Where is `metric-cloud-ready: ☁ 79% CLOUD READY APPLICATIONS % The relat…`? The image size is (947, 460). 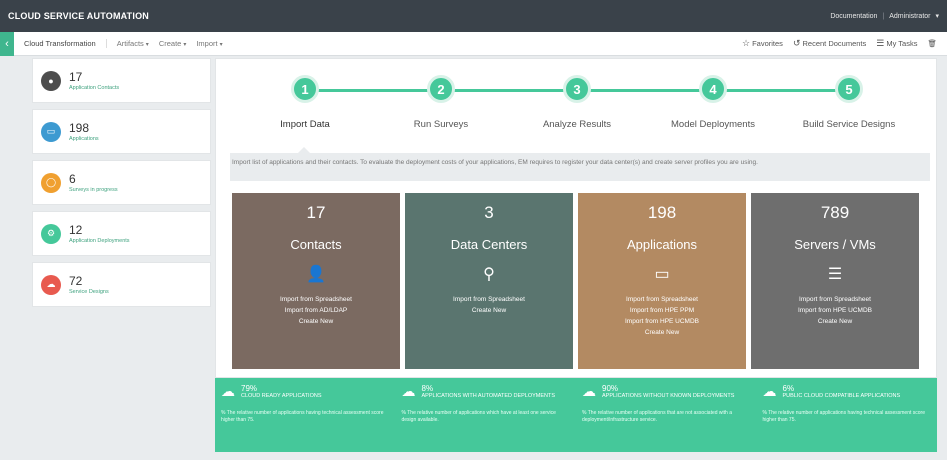
metric-cloud-ready: ☁ 79% CLOUD READY APPLICATIONS % The relat… is located at coordinates (305, 415).